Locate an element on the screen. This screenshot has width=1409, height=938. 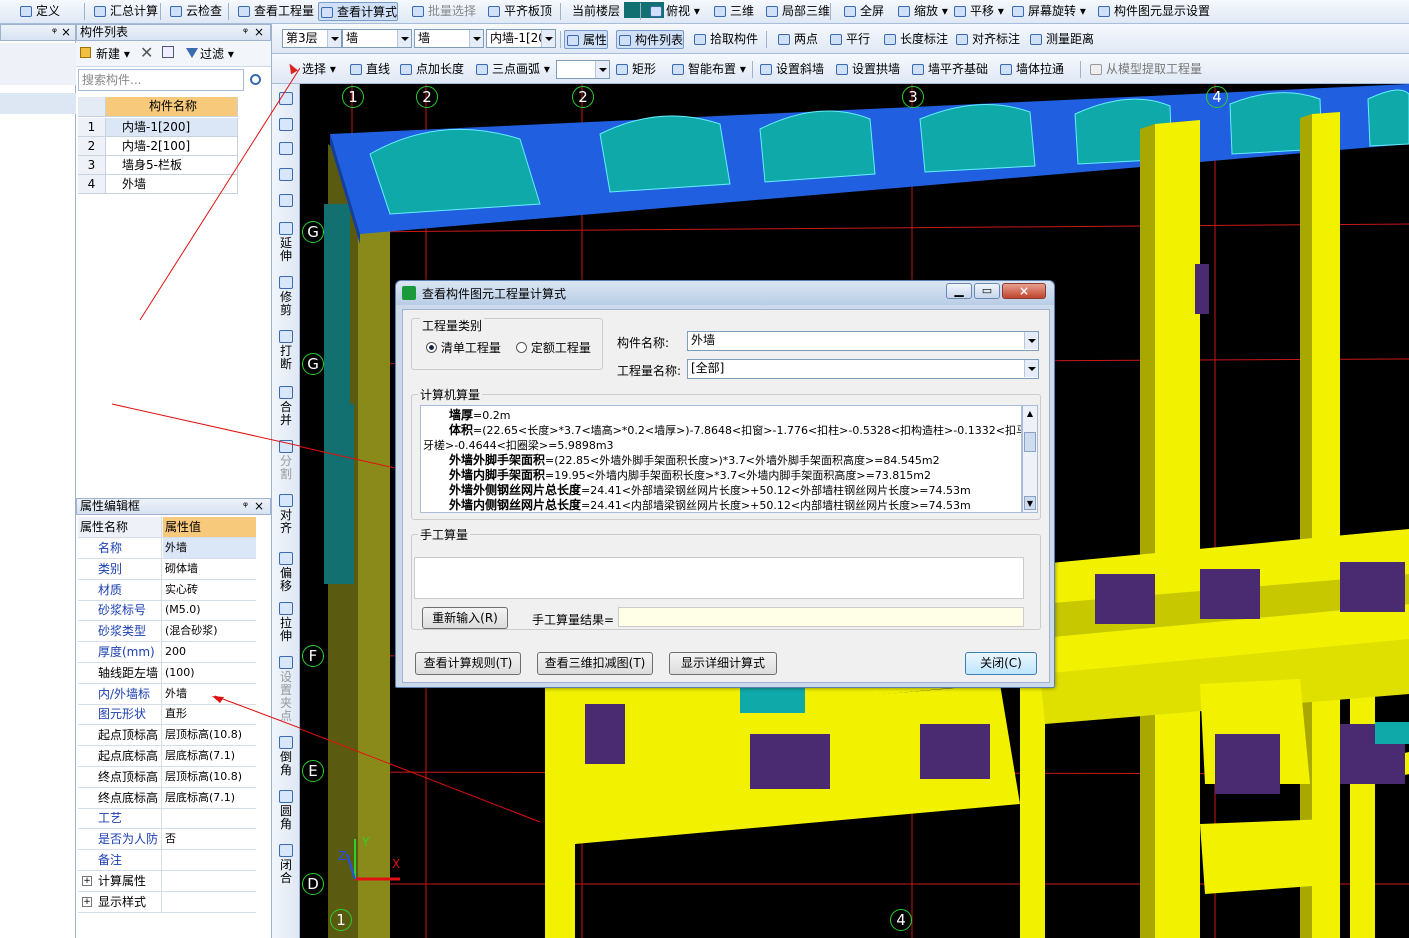
vtool-4-button: 分割 is located at coordinates (286, 460).